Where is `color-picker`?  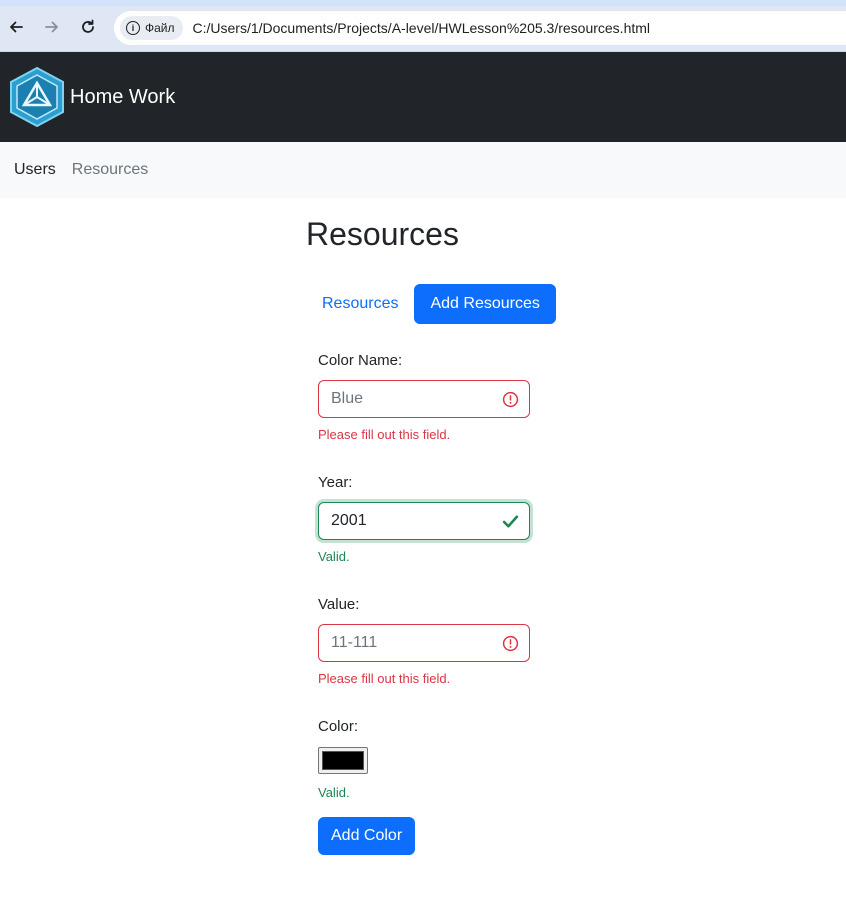
color-picker is located at coordinates (343, 760).